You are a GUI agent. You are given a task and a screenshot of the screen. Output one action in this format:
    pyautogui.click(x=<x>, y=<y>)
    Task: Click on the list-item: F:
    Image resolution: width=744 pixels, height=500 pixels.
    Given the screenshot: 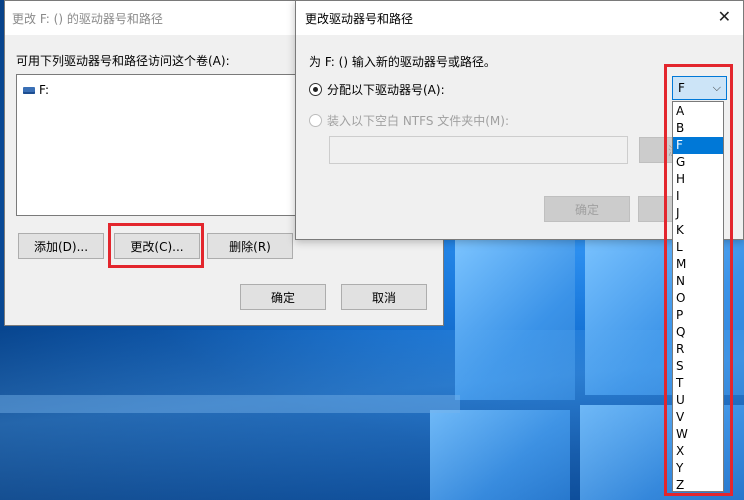 What is the action you would take?
    pyautogui.click(x=36, y=90)
    